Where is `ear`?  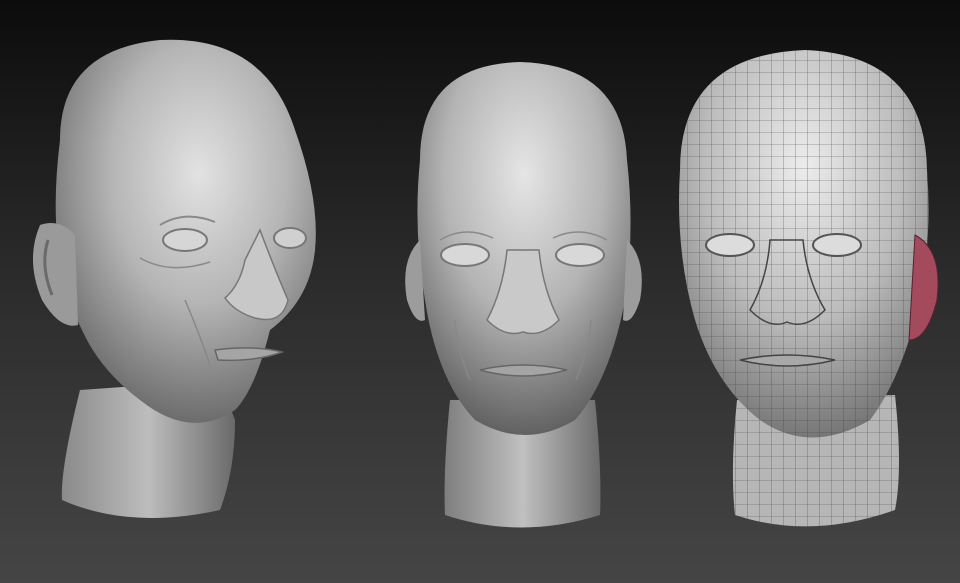
ear is located at coordinates (55, 274).